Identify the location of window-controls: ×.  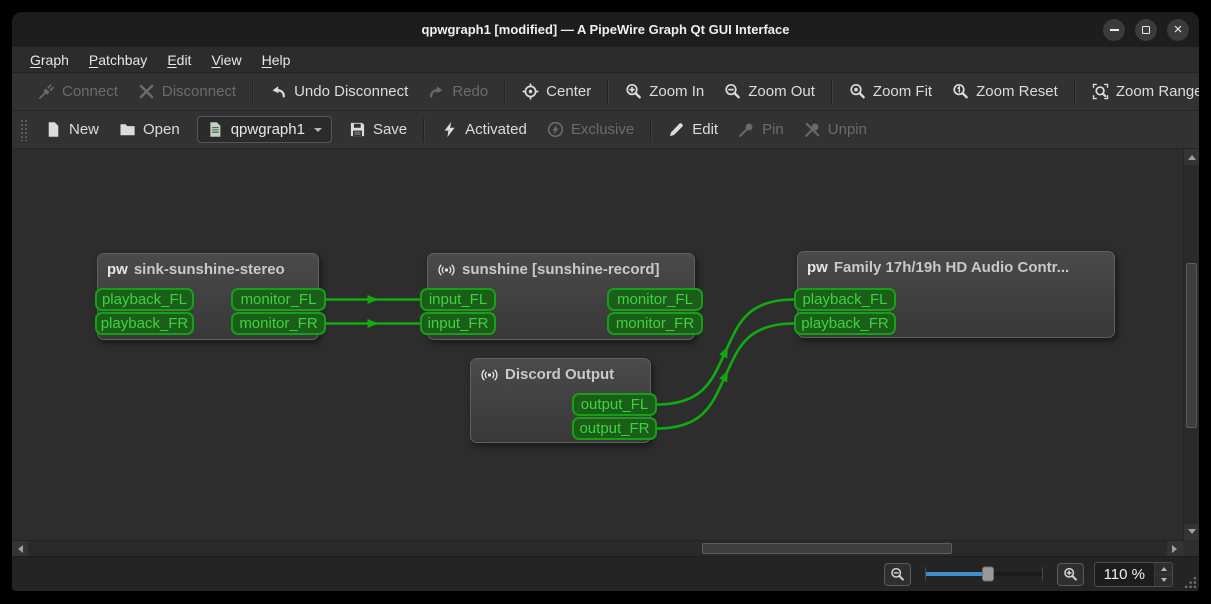
(1146, 29).